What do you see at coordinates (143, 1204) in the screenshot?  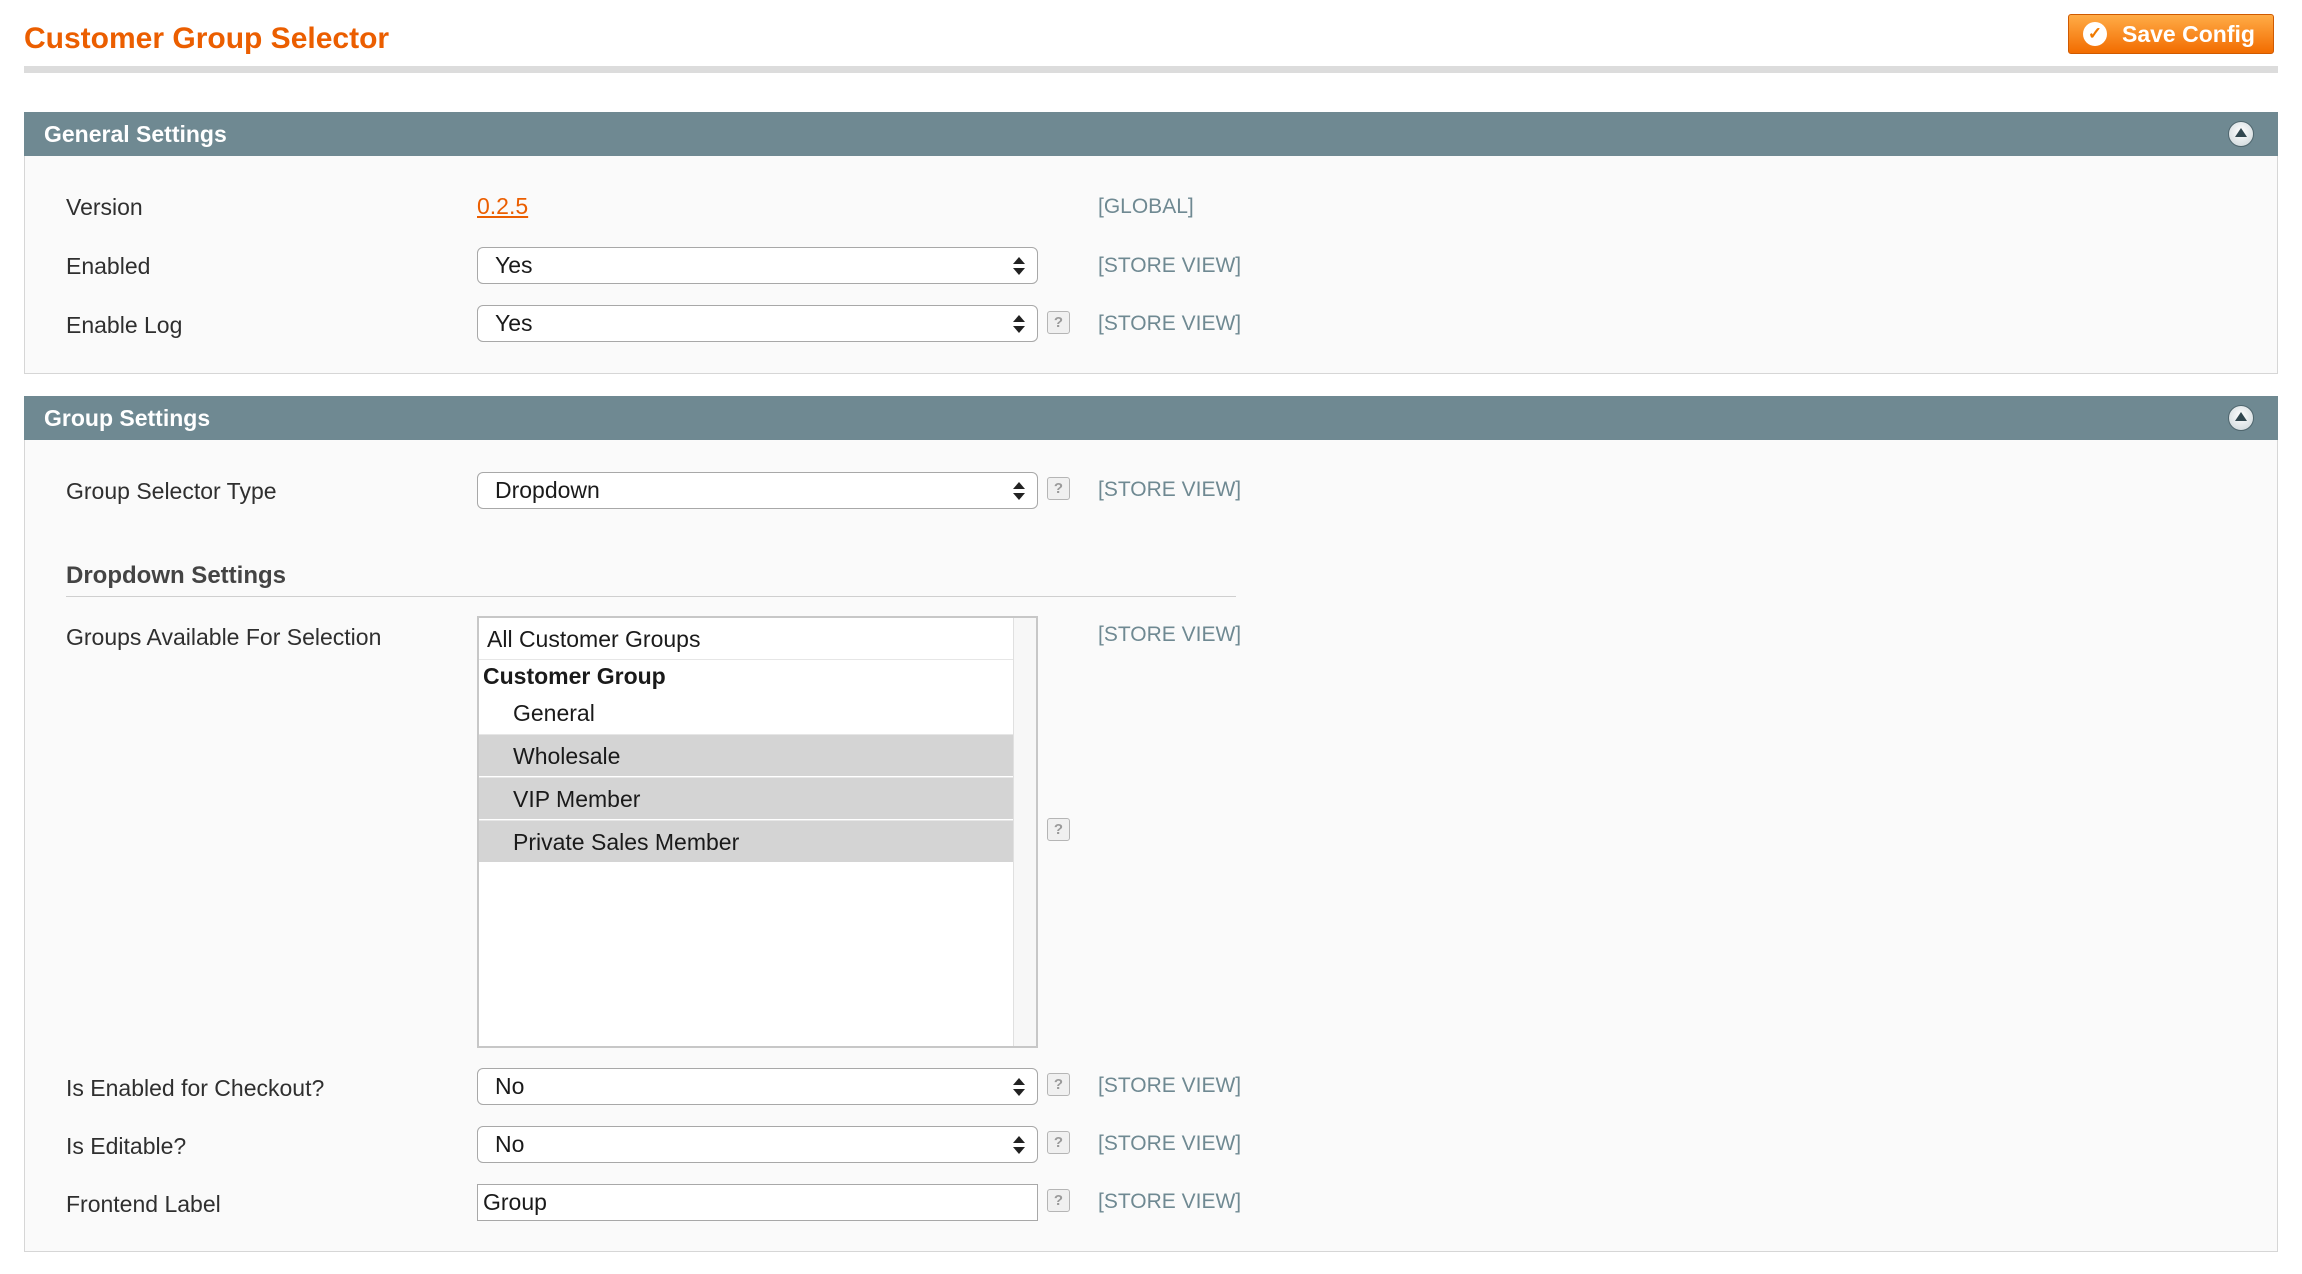 I see `frontend-label-label: Frontend Label` at bounding box center [143, 1204].